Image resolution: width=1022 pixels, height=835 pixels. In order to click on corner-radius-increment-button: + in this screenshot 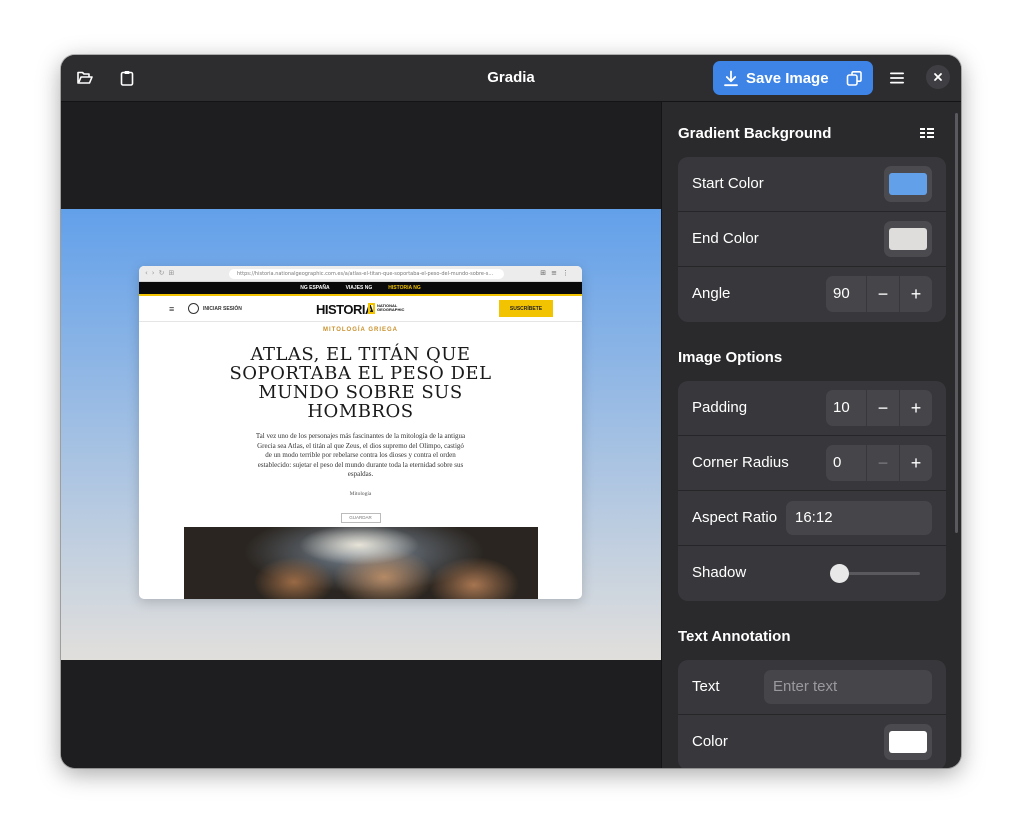, I will do `click(915, 463)`.